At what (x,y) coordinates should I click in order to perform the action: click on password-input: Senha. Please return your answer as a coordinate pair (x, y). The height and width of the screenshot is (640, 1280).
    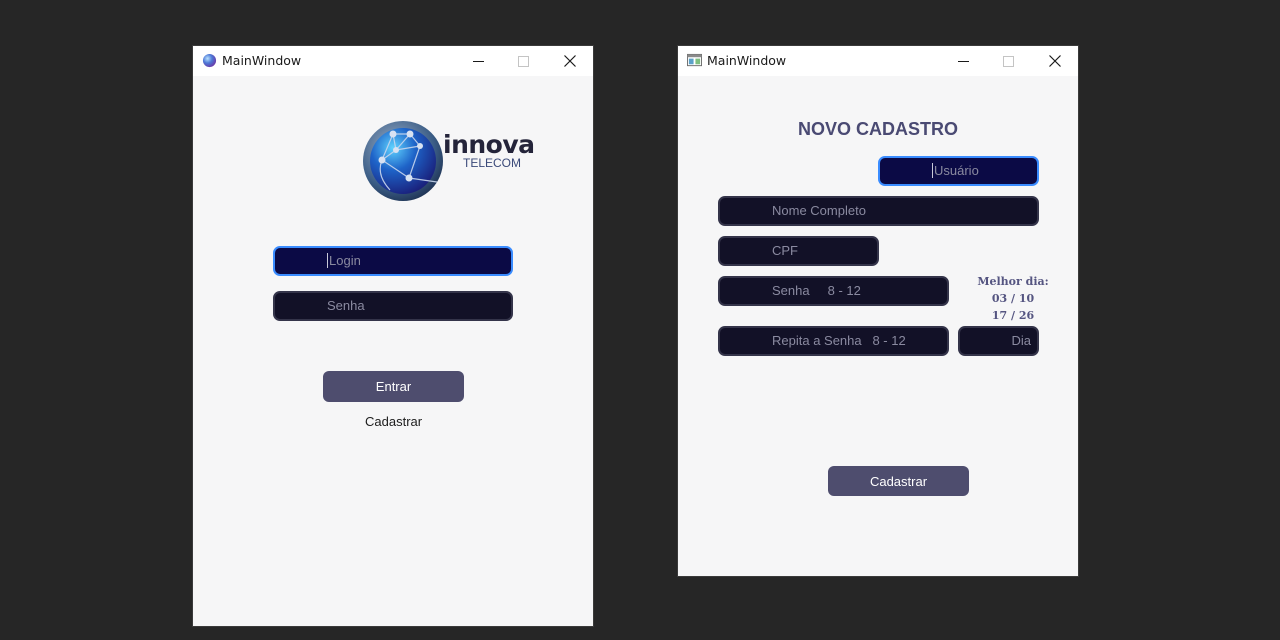
    Looking at the image, I should click on (393, 306).